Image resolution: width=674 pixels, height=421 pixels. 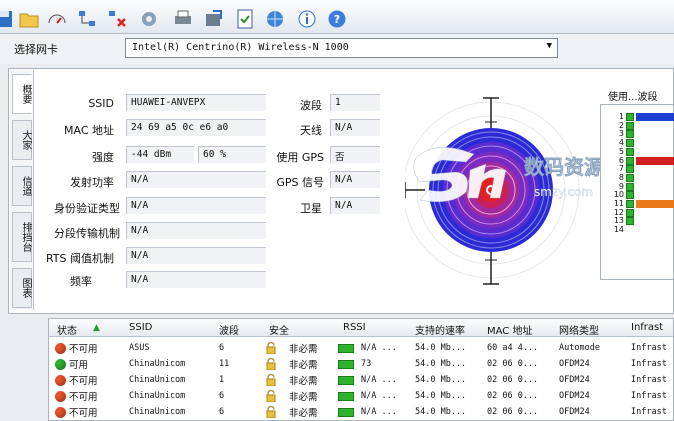 What do you see at coordinates (117, 19) in the screenshot?
I see `disconnect-icon` at bounding box center [117, 19].